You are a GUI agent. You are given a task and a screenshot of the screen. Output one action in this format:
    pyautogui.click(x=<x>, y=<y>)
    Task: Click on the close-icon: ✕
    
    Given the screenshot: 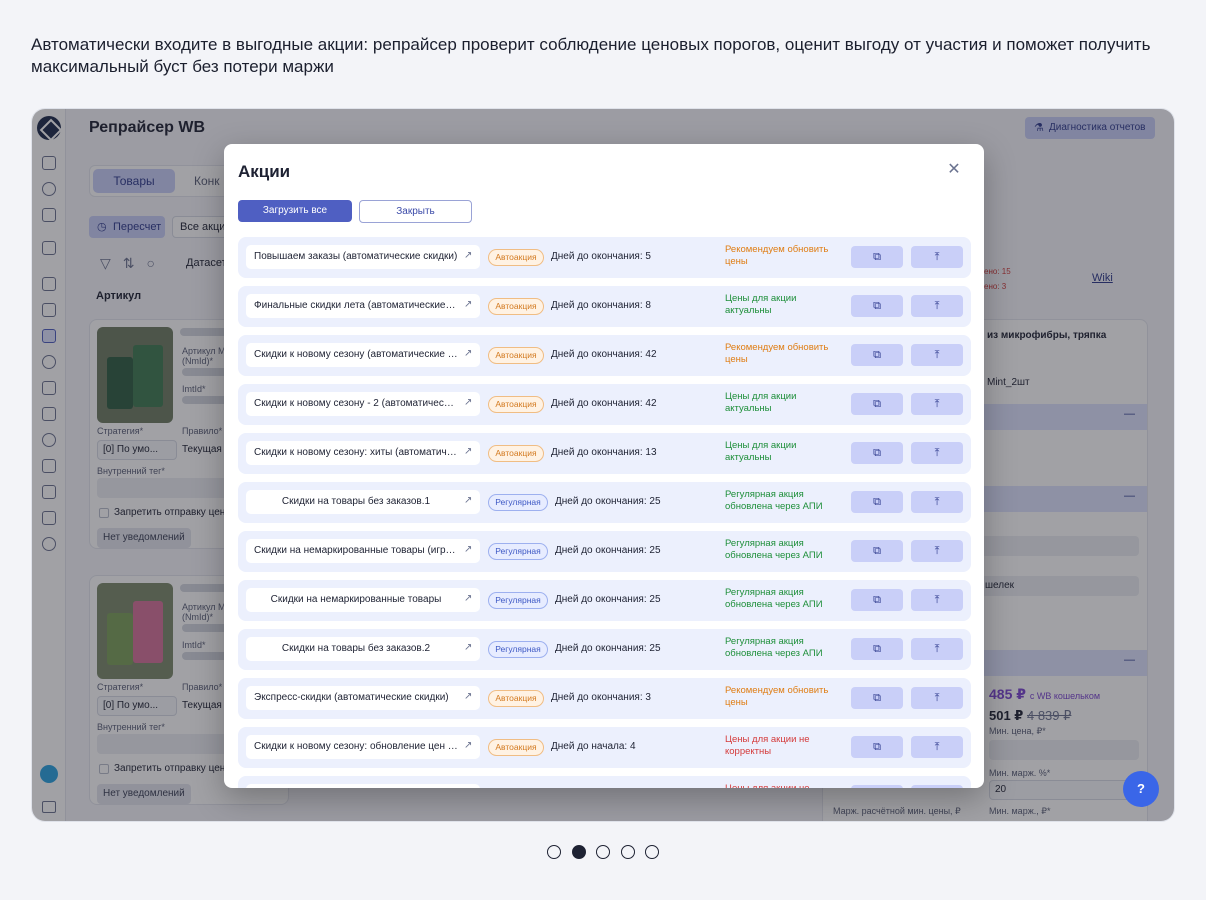 What is the action you would take?
    pyautogui.click(x=954, y=170)
    